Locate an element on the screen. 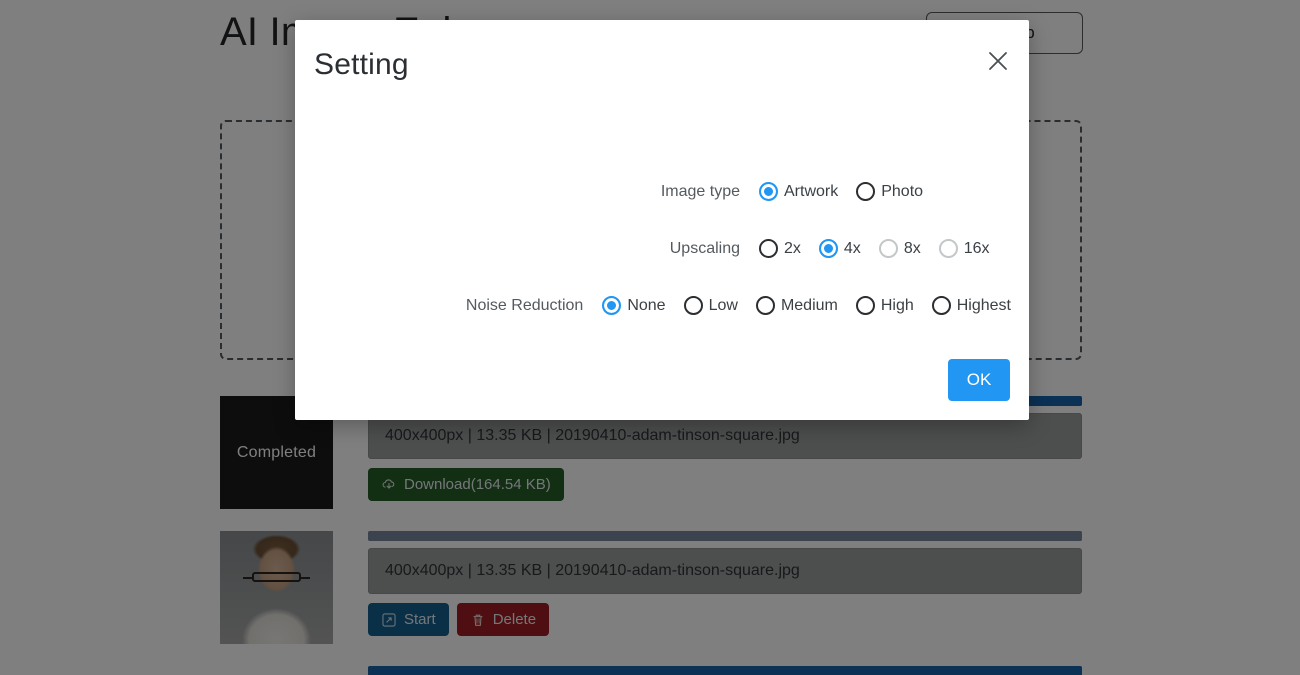 The height and width of the screenshot is (675, 1300). radio-label: 16x is located at coordinates (976, 248).